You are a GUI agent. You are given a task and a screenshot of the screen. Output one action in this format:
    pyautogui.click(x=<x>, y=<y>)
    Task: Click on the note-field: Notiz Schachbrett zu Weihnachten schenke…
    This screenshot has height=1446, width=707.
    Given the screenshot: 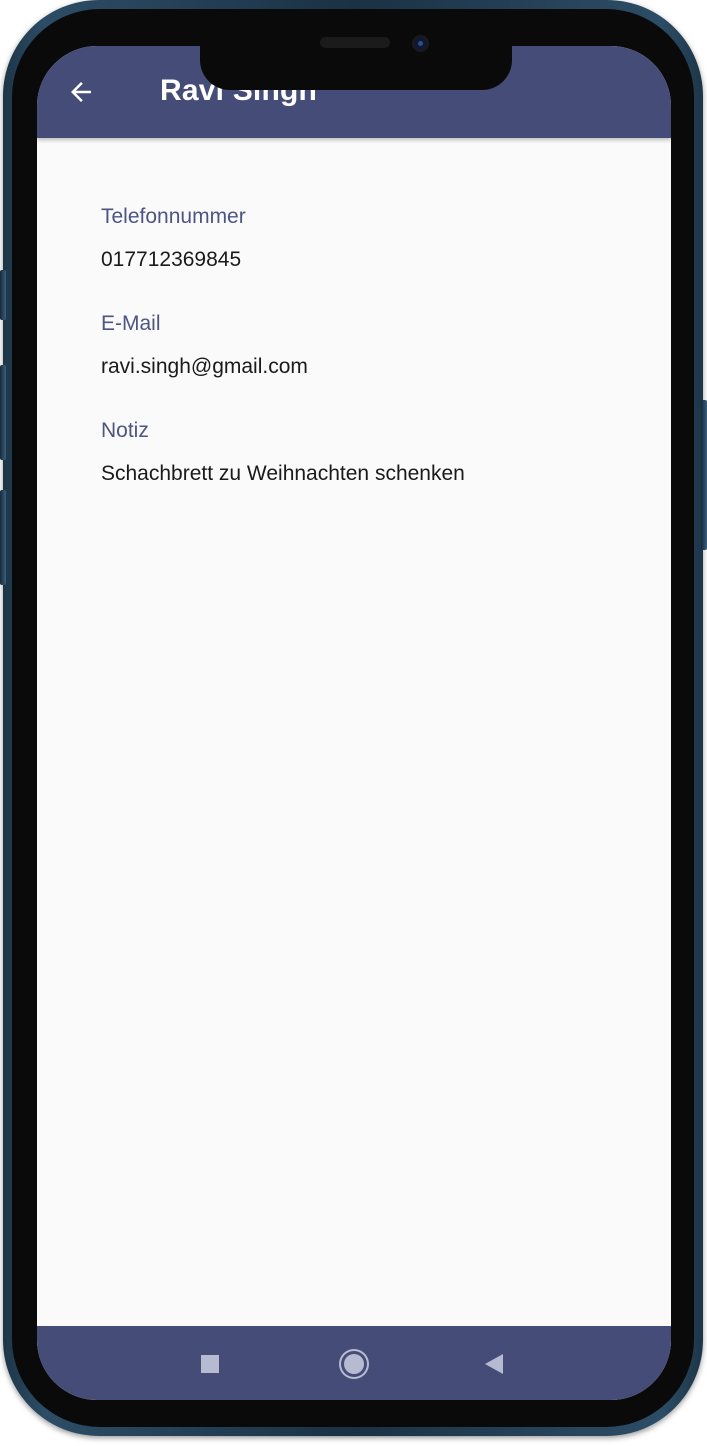 What is the action you would take?
    pyautogui.click(x=371, y=452)
    